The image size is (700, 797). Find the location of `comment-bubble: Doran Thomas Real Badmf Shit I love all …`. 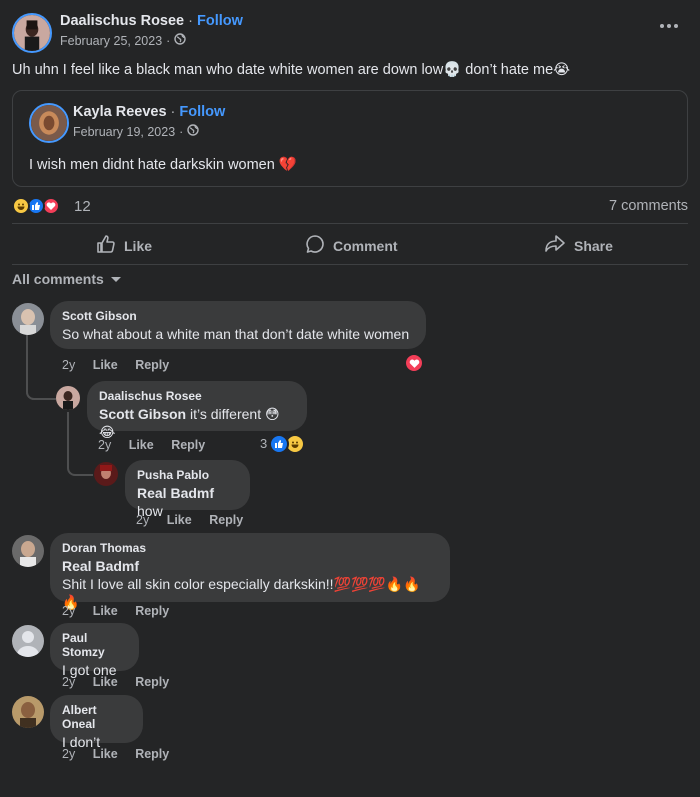

comment-bubble: Doran Thomas Real Badmf Shit I love all … is located at coordinates (250, 571).